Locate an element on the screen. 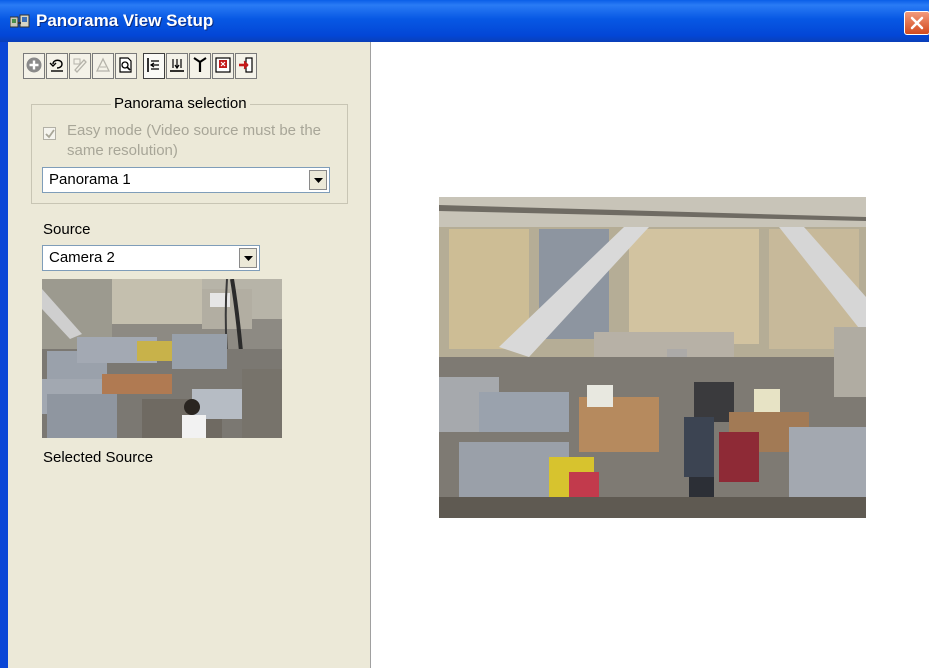 This screenshot has height=668, width=929. align-vertical-icon is located at coordinates (177, 66).